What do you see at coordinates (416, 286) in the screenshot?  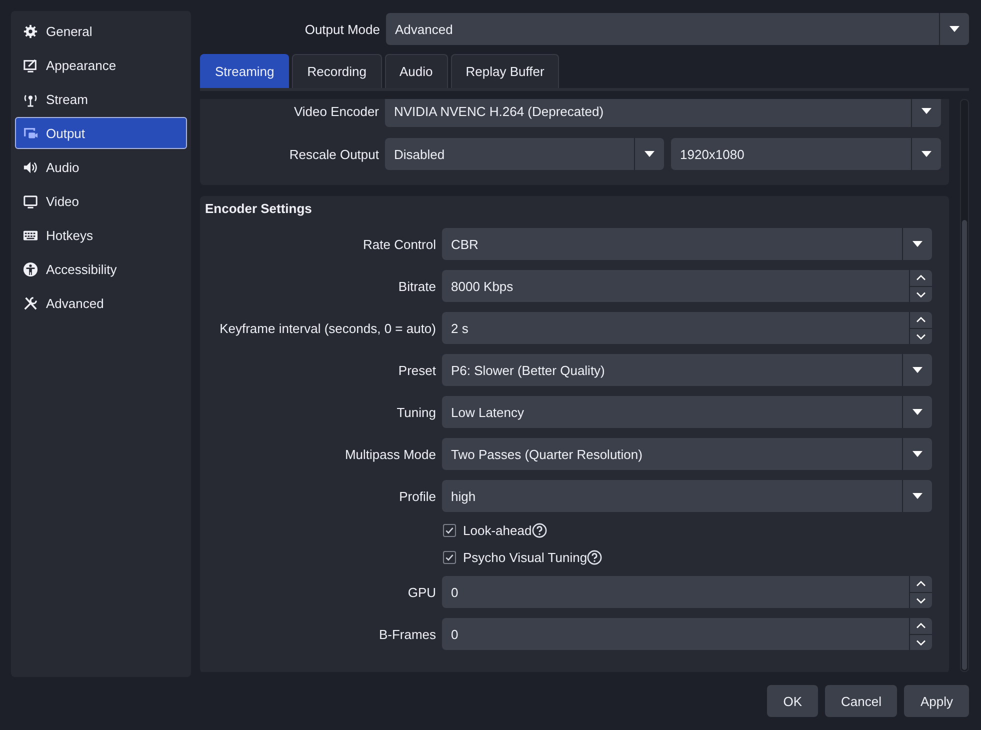 I see `field-label: Bitrate` at bounding box center [416, 286].